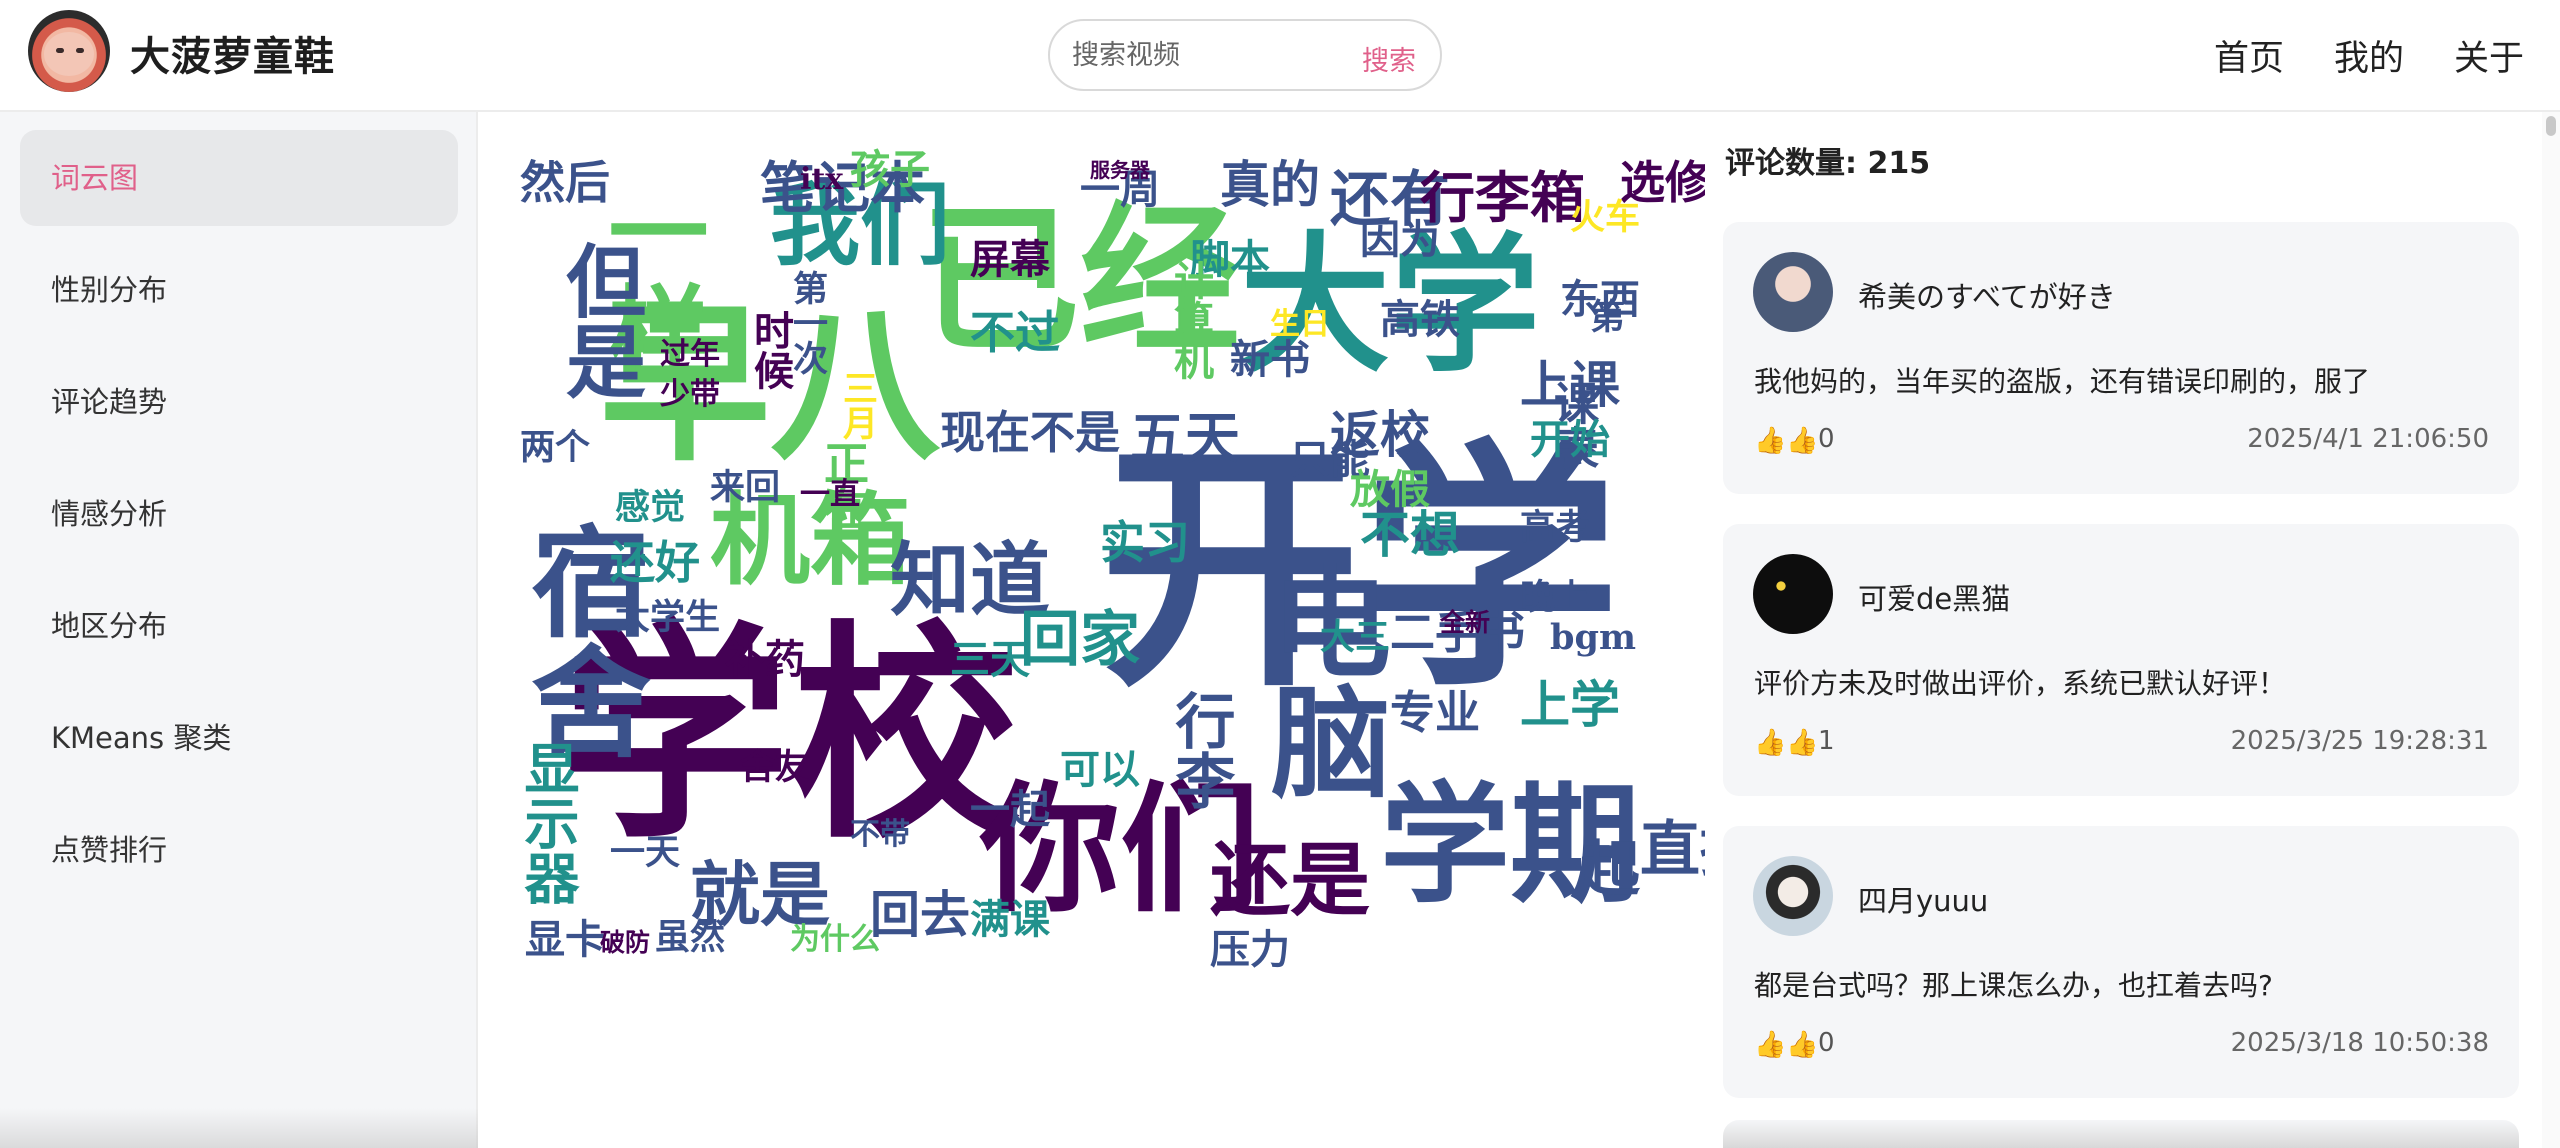 Image resolution: width=2560 pixels, height=1148 pixels. Describe the element at coordinates (239, 626) in the screenshot. I see `sidebar-item-region: 地区分布` at that location.